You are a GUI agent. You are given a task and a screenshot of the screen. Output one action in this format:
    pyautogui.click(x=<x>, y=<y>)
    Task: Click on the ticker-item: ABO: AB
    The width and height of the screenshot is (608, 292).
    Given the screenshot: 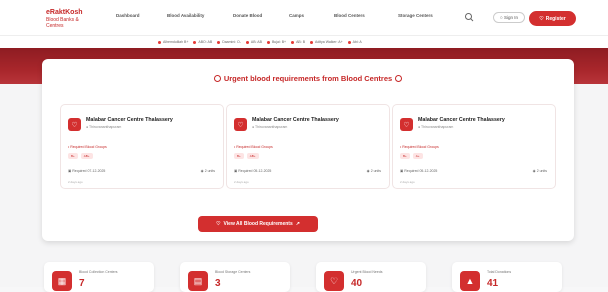 What is the action you would take?
    pyautogui.click(x=202, y=42)
    